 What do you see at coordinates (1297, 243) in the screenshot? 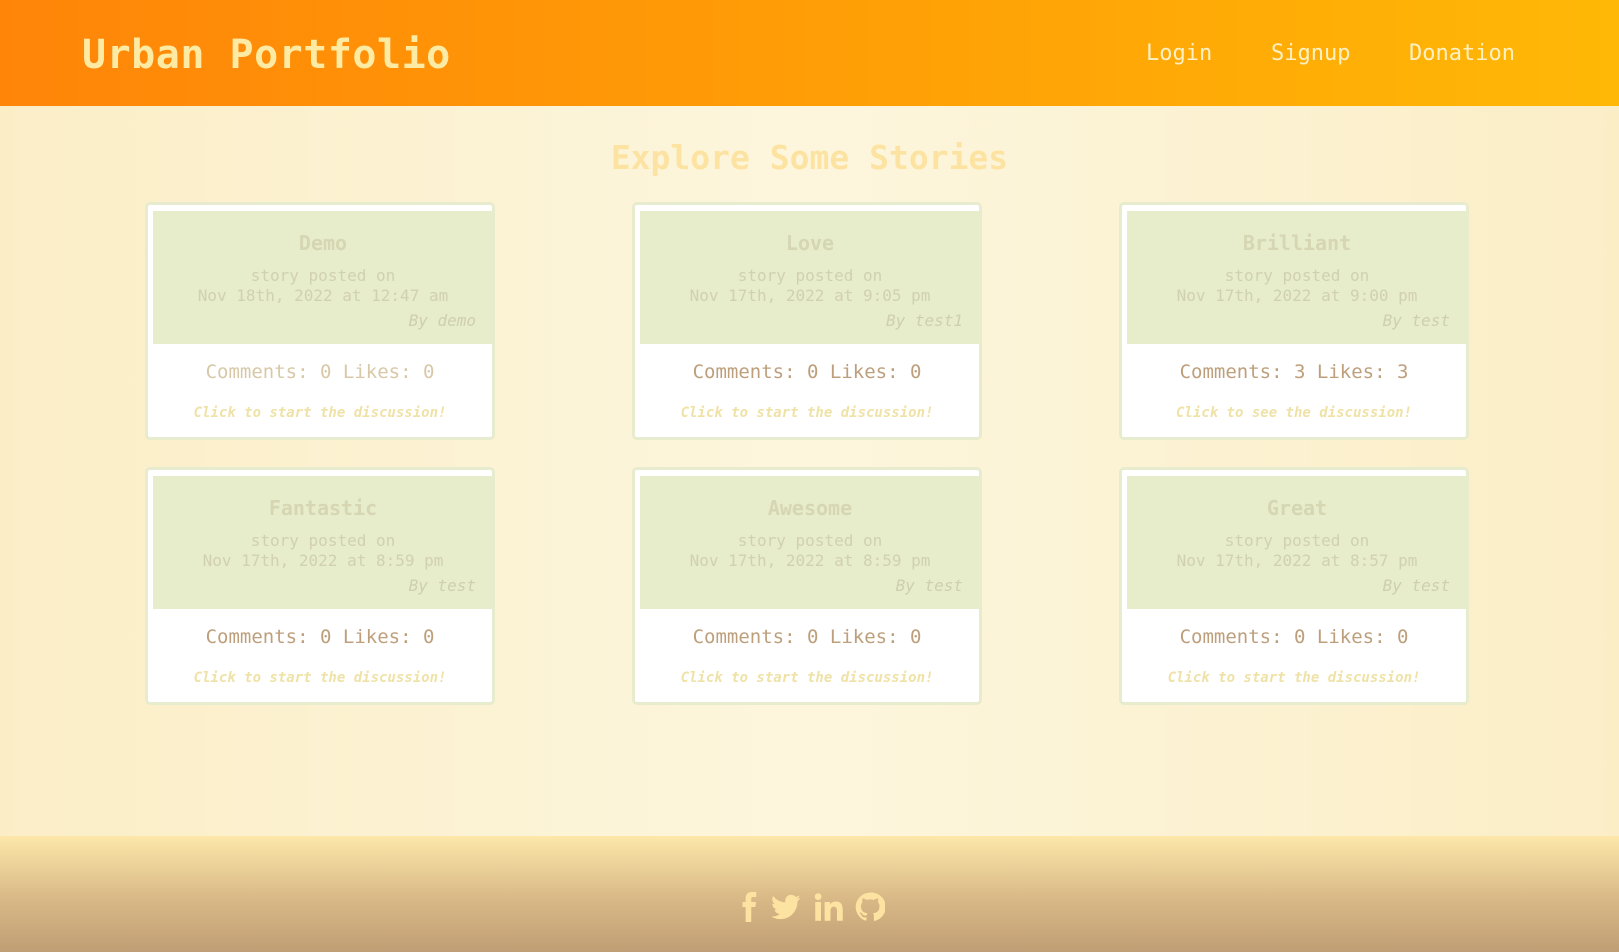
I see `story-title: Brilliant` at bounding box center [1297, 243].